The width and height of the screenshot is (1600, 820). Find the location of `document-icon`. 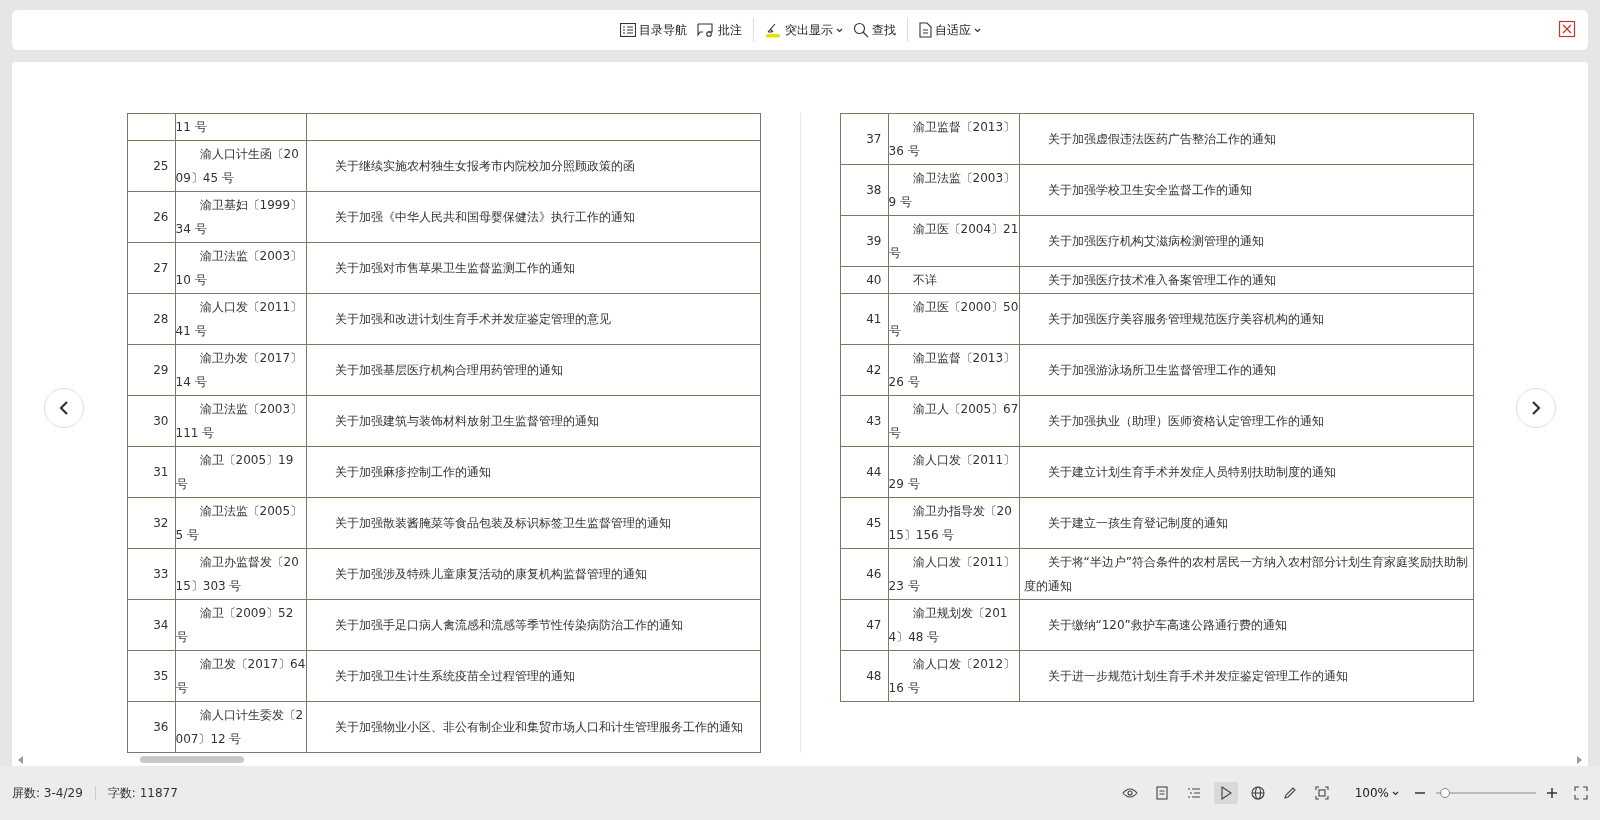

document-icon is located at coordinates (925, 30).